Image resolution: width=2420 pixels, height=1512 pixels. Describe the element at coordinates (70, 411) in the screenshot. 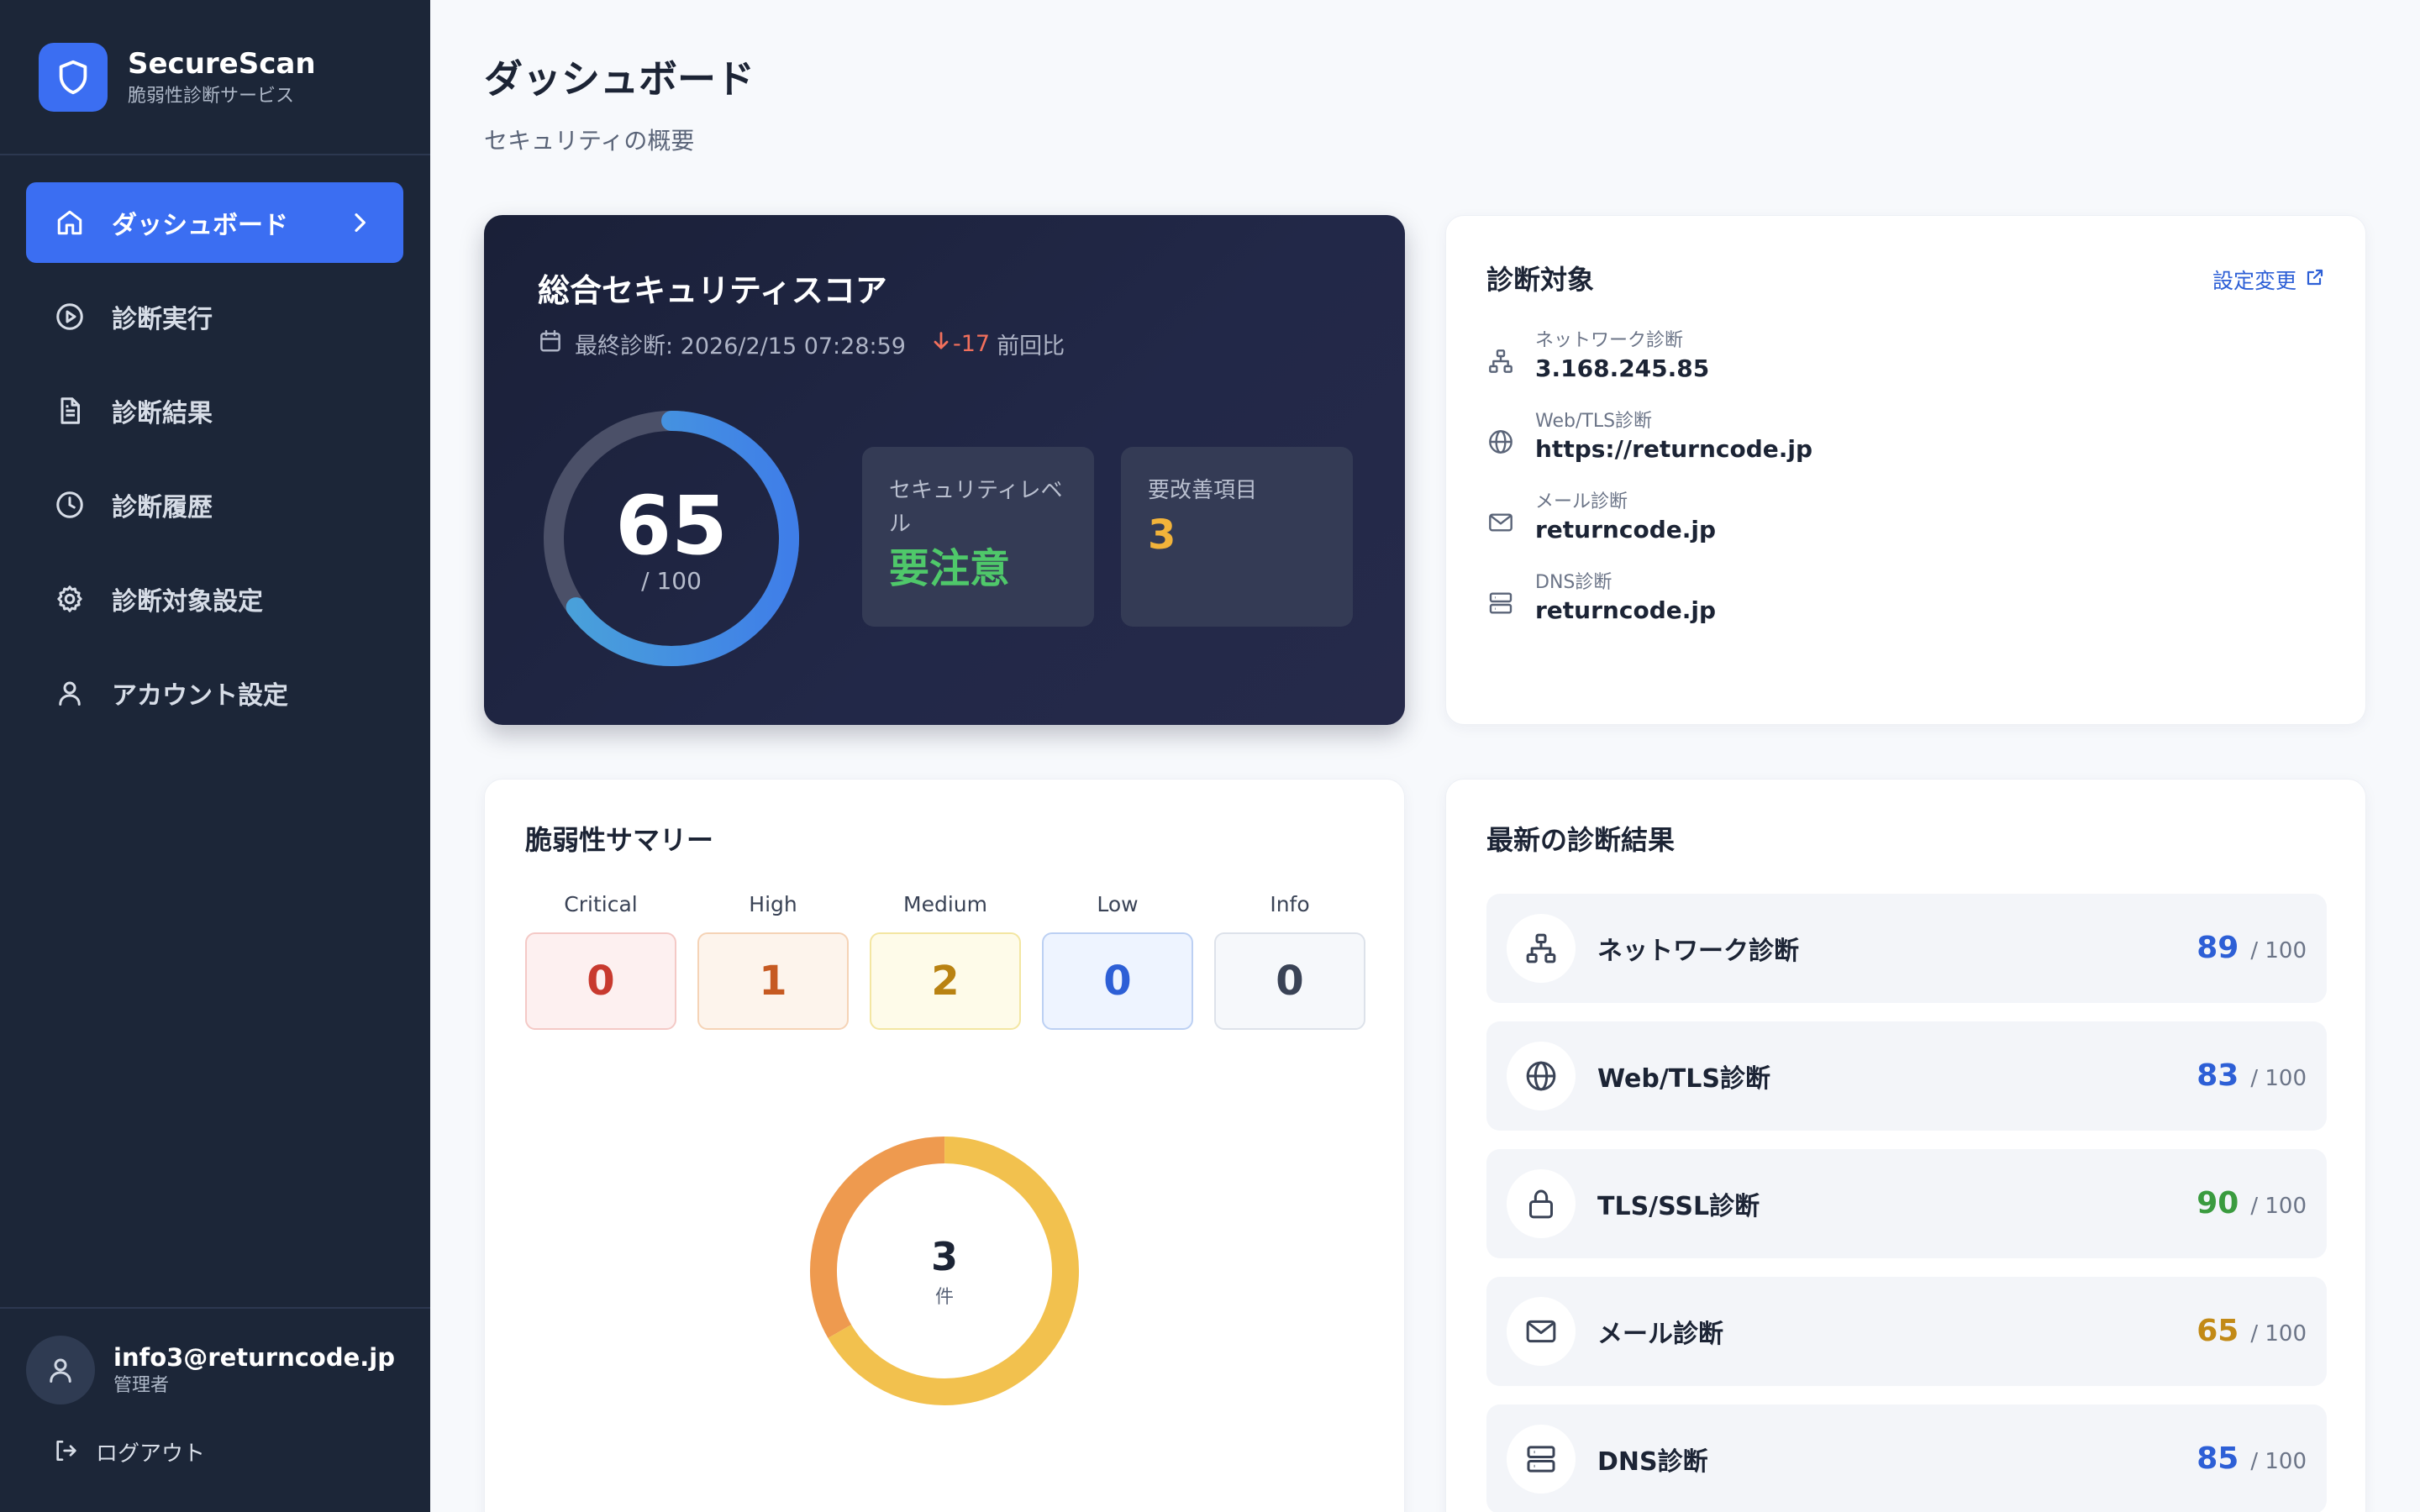

I see `document-icon` at that location.